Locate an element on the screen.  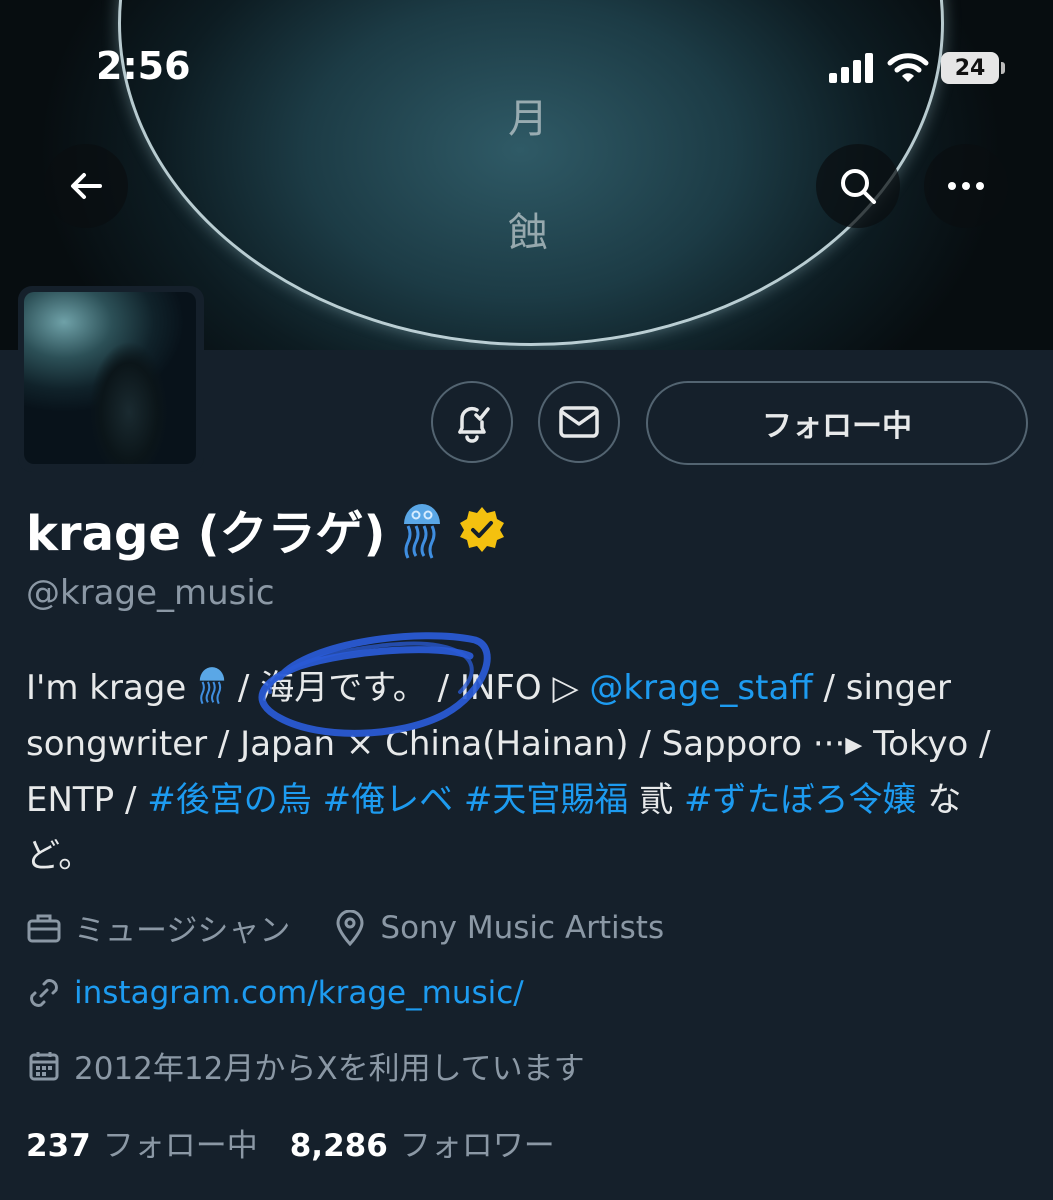
mention-link: @krage_staff is located at coordinates (700, 688).